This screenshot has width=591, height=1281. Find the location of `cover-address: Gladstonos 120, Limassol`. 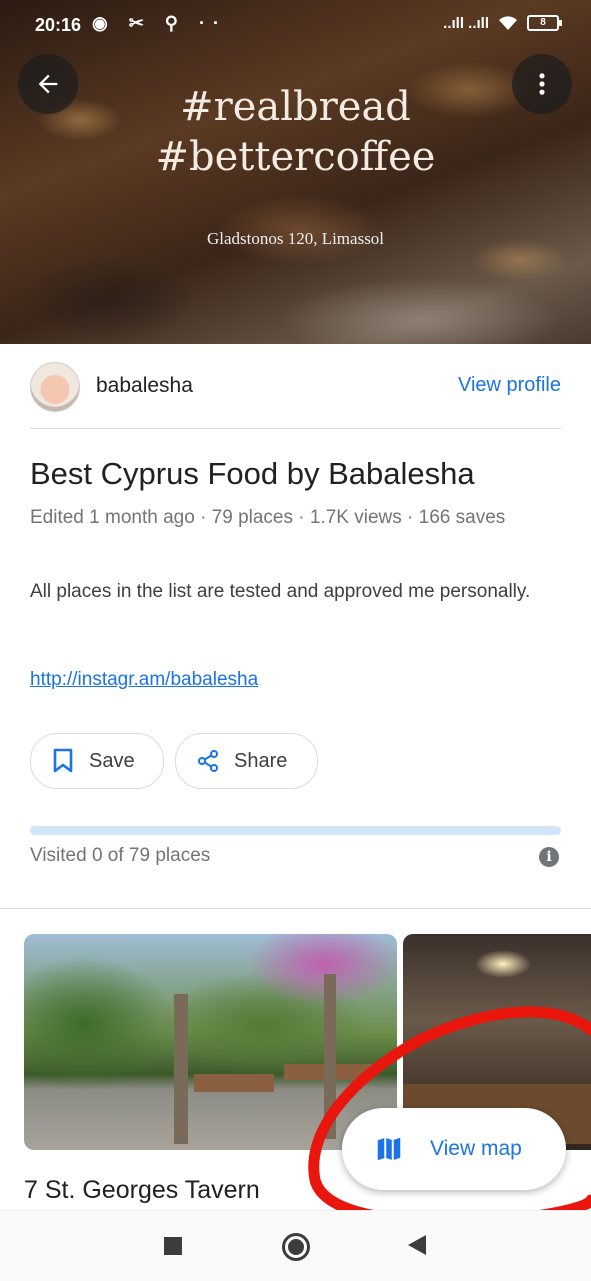

cover-address: Gladstonos 120, Limassol is located at coordinates (295, 238).